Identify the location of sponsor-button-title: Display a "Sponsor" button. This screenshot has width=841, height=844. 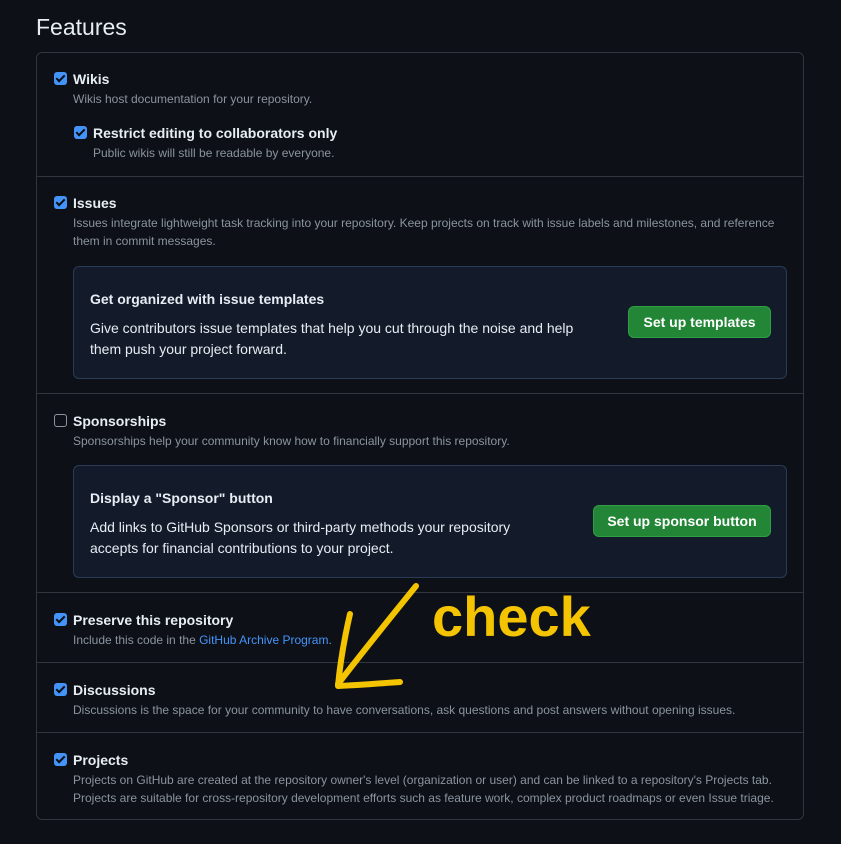
(181, 498).